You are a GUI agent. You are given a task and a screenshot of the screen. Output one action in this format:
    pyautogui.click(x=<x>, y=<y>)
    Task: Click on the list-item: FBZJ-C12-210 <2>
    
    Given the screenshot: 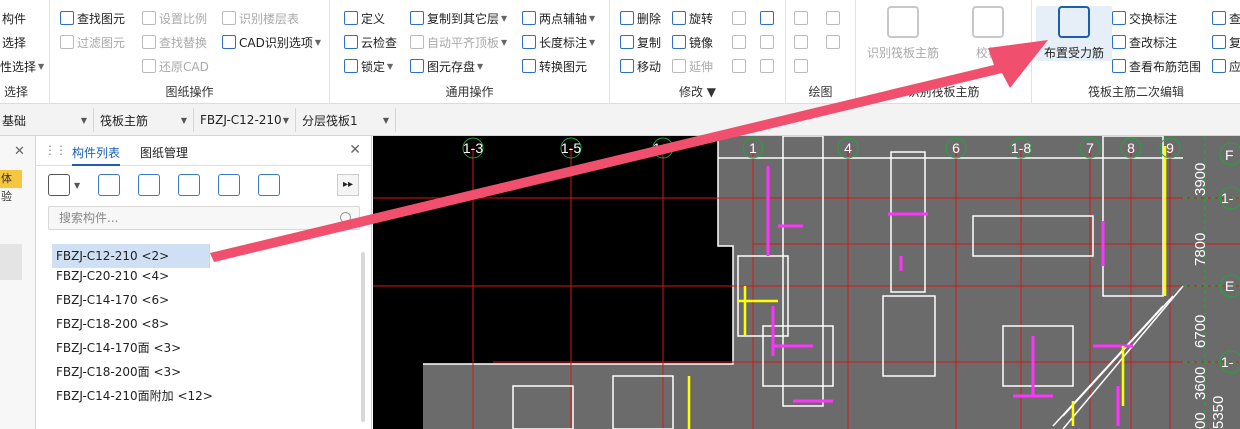 What is the action you would take?
    pyautogui.click(x=131, y=256)
    